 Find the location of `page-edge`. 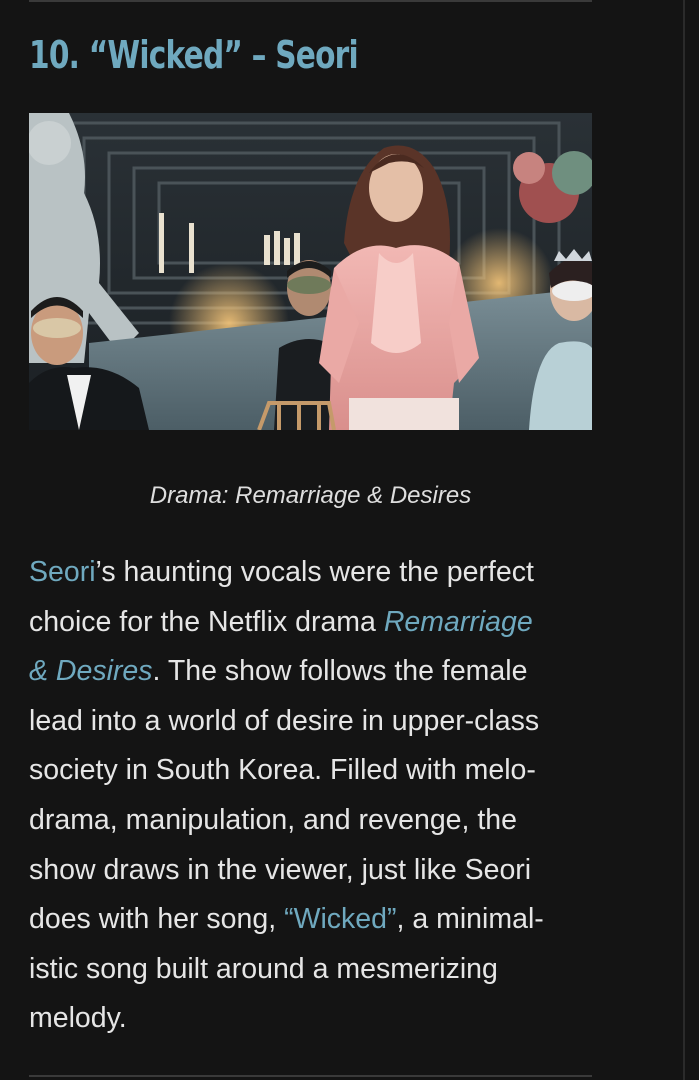

page-edge is located at coordinates (684, 540).